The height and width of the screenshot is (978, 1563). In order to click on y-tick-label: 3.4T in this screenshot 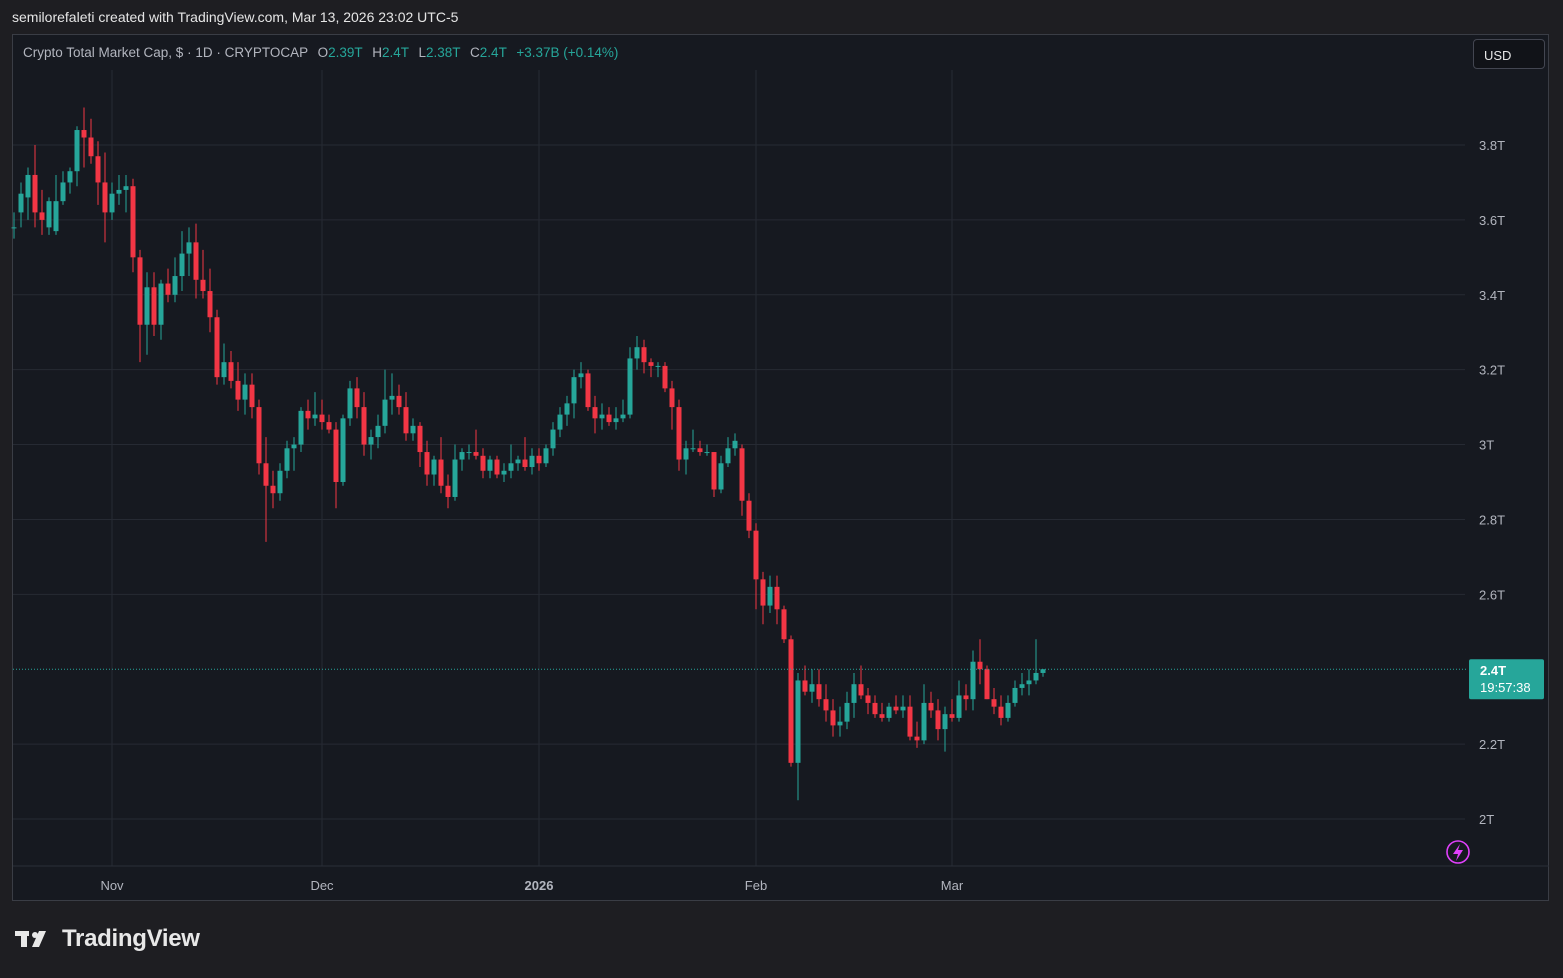, I will do `click(1492, 295)`.